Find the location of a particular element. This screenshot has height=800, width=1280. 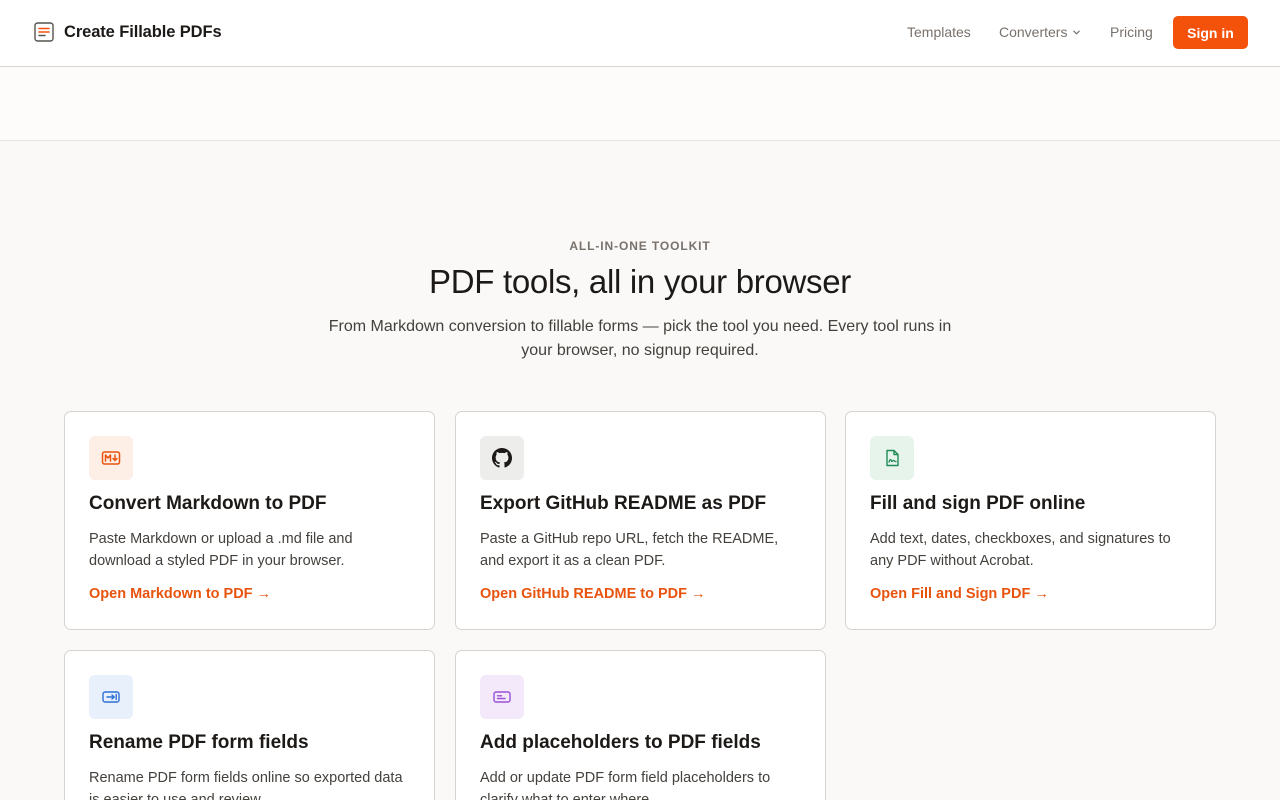

sign-in-button: Sign in is located at coordinates (1210, 32).